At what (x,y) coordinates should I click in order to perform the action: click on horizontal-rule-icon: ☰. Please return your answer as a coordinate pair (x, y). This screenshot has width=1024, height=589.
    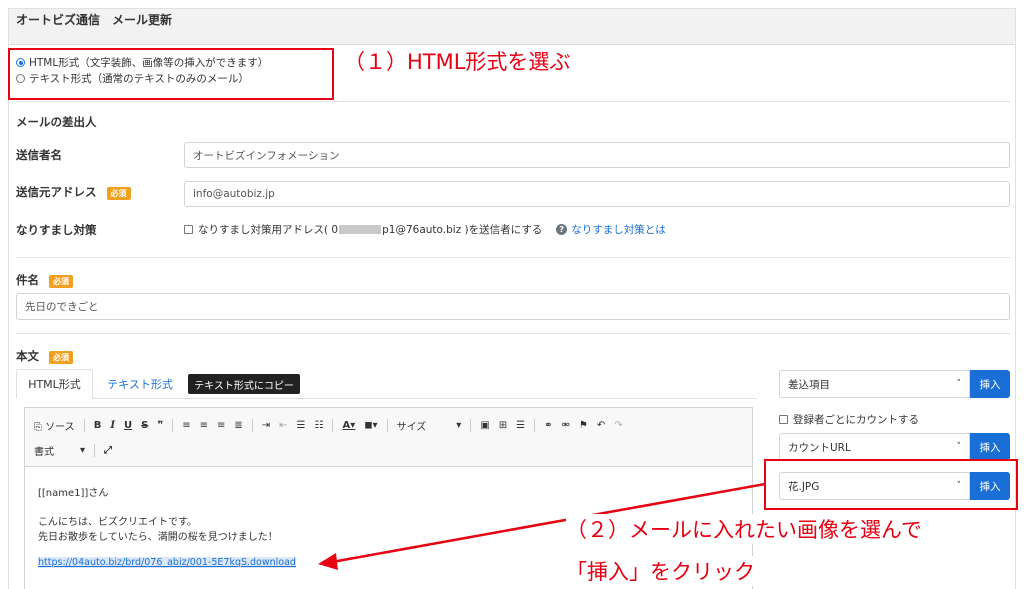
    Looking at the image, I should click on (520, 425).